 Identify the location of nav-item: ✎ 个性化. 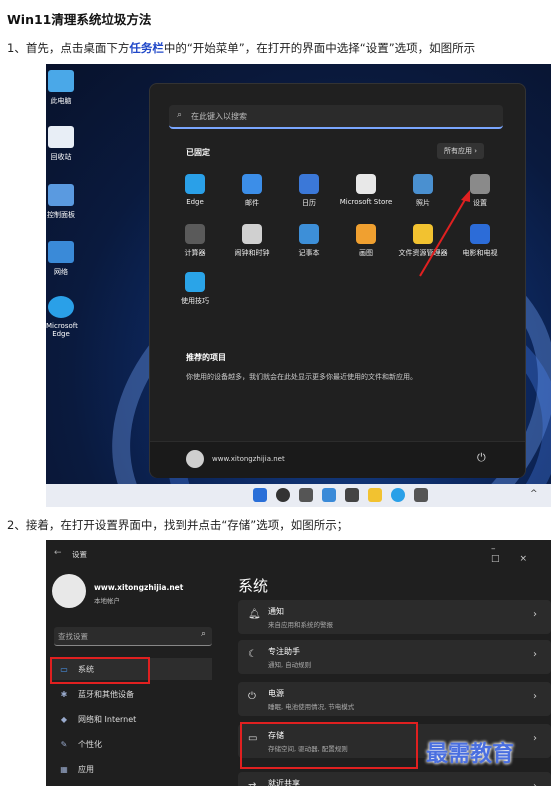
(132, 744).